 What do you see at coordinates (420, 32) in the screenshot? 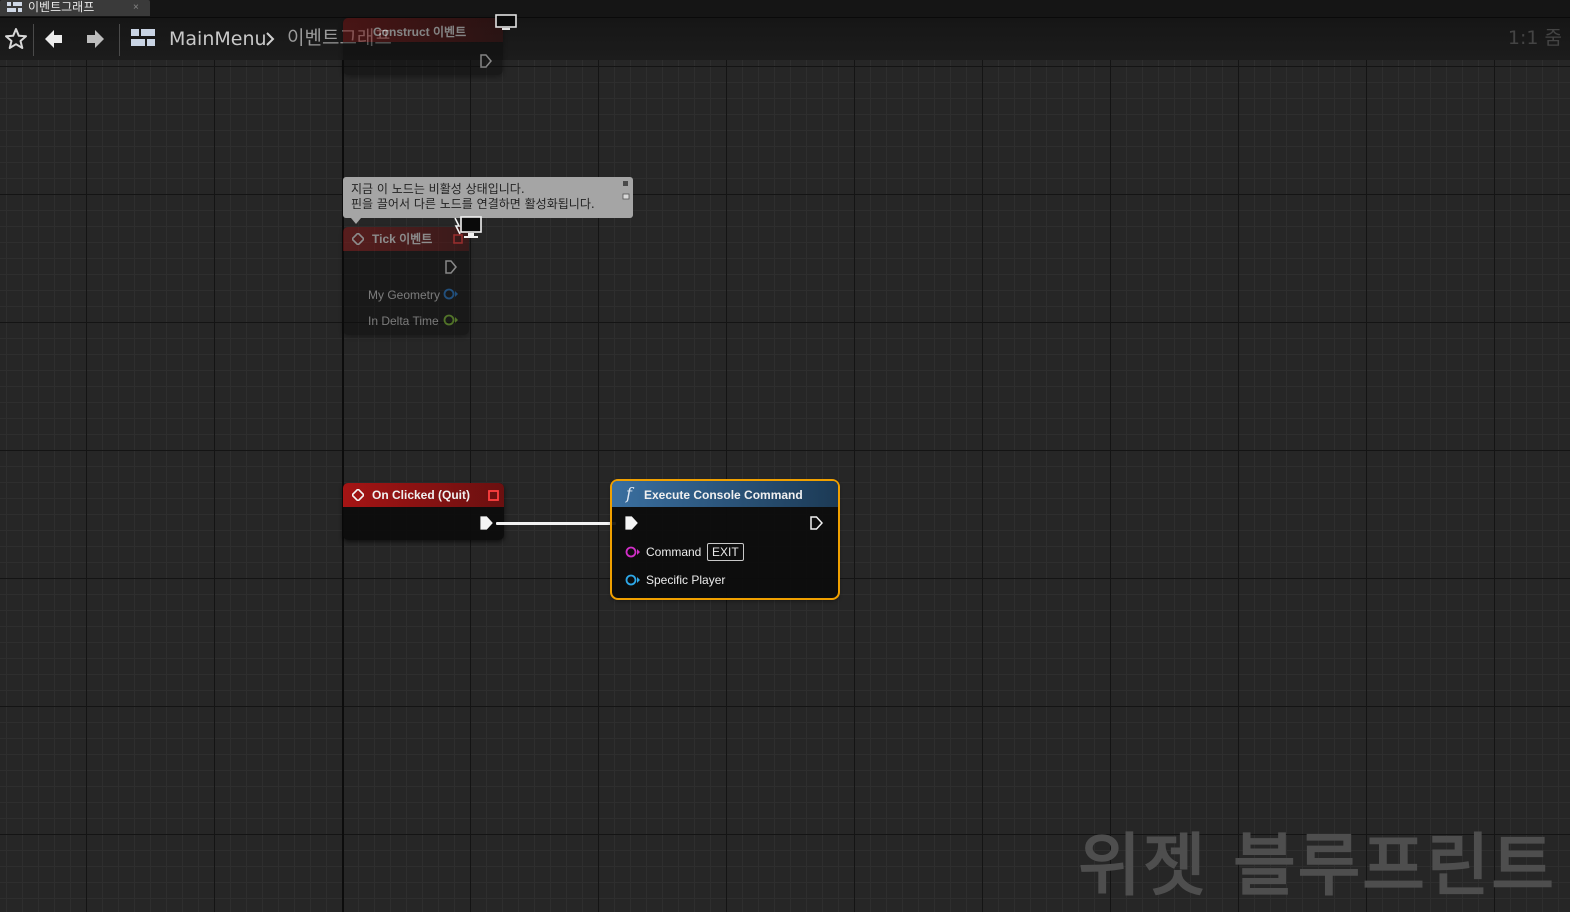
I see `node-title: Construct 이벤트` at bounding box center [420, 32].